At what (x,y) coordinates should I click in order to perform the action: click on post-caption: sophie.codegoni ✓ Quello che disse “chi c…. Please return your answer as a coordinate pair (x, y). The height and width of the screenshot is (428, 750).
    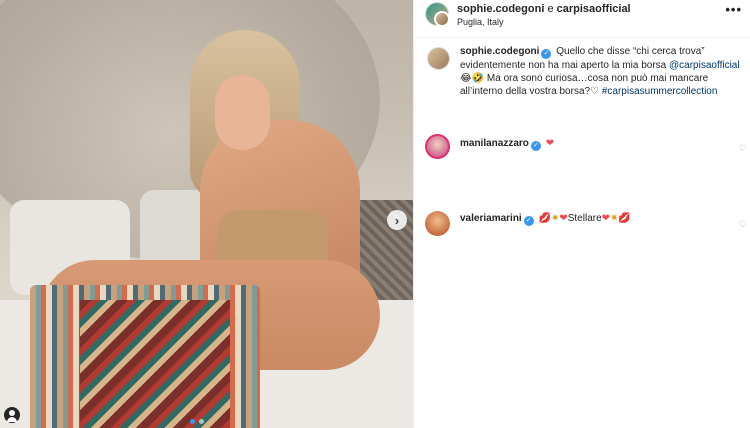
    Looking at the image, I should click on (582, 75).